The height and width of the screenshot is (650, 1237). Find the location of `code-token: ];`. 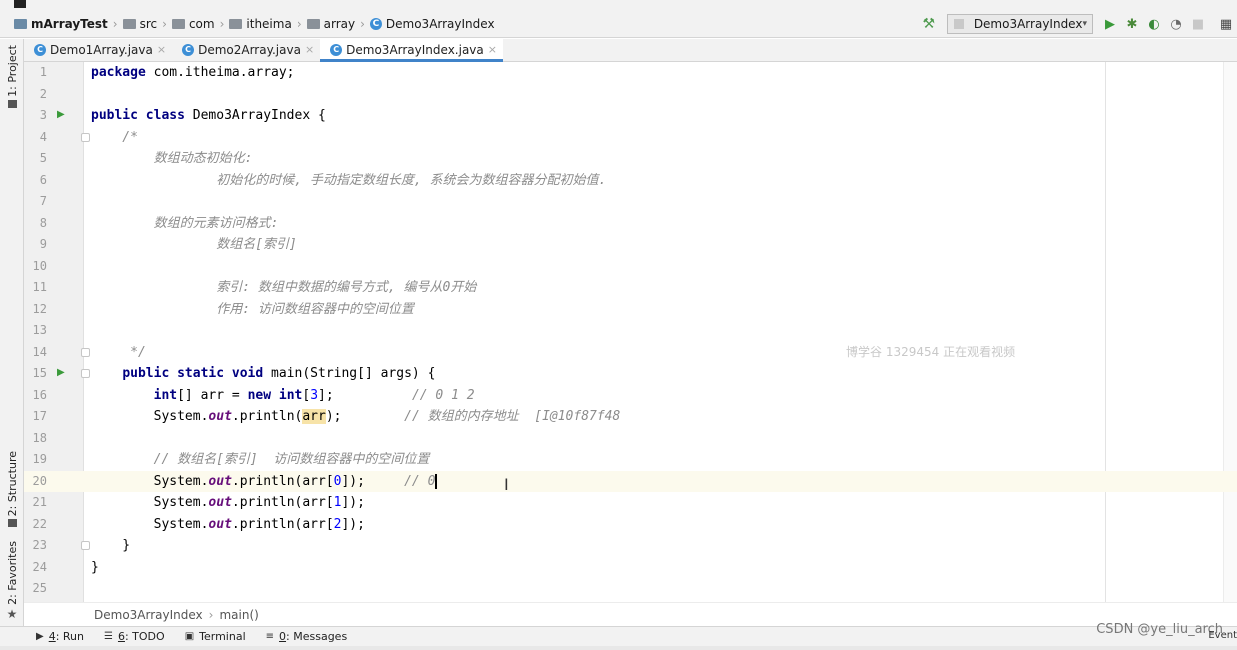

code-token: ]; is located at coordinates (326, 395).